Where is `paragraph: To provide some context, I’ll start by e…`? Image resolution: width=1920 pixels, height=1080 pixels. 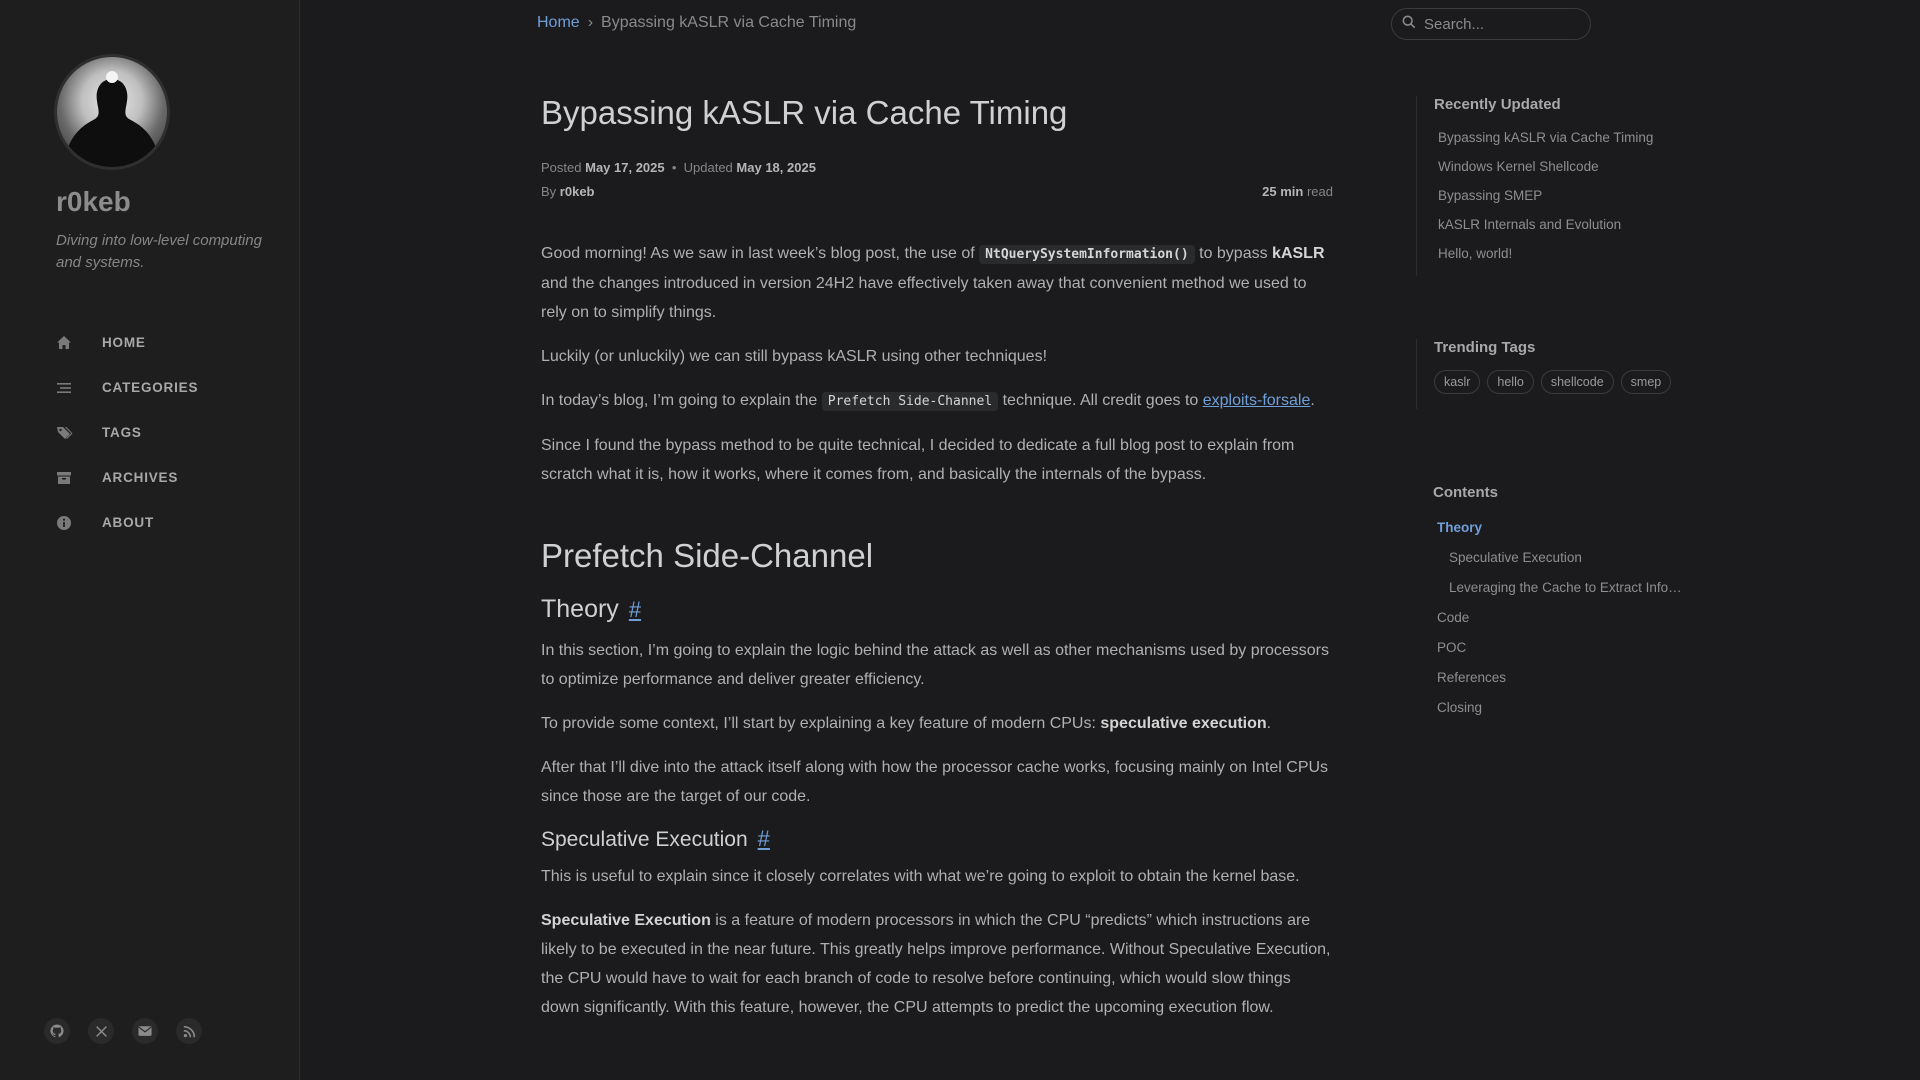 paragraph: To provide some context, I’ll start by e… is located at coordinates (937, 723).